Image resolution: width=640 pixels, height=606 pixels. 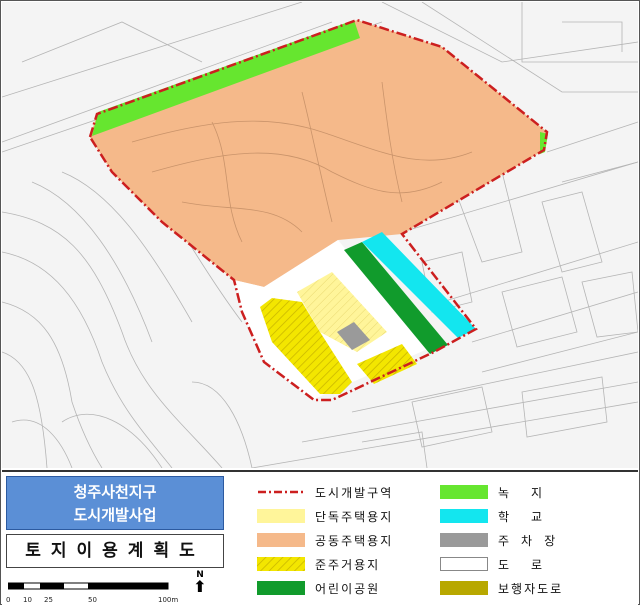 I want to click on scale-bar, so click(x=88, y=586).